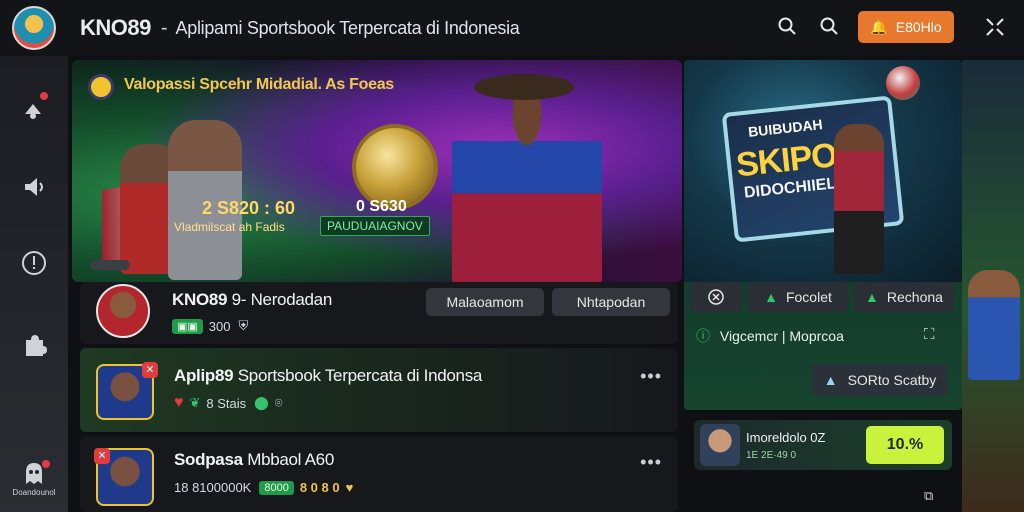 The image size is (1024, 512). What do you see at coordinates (918, 27) in the screenshot?
I see `login-label: E80Hlo` at bounding box center [918, 27].